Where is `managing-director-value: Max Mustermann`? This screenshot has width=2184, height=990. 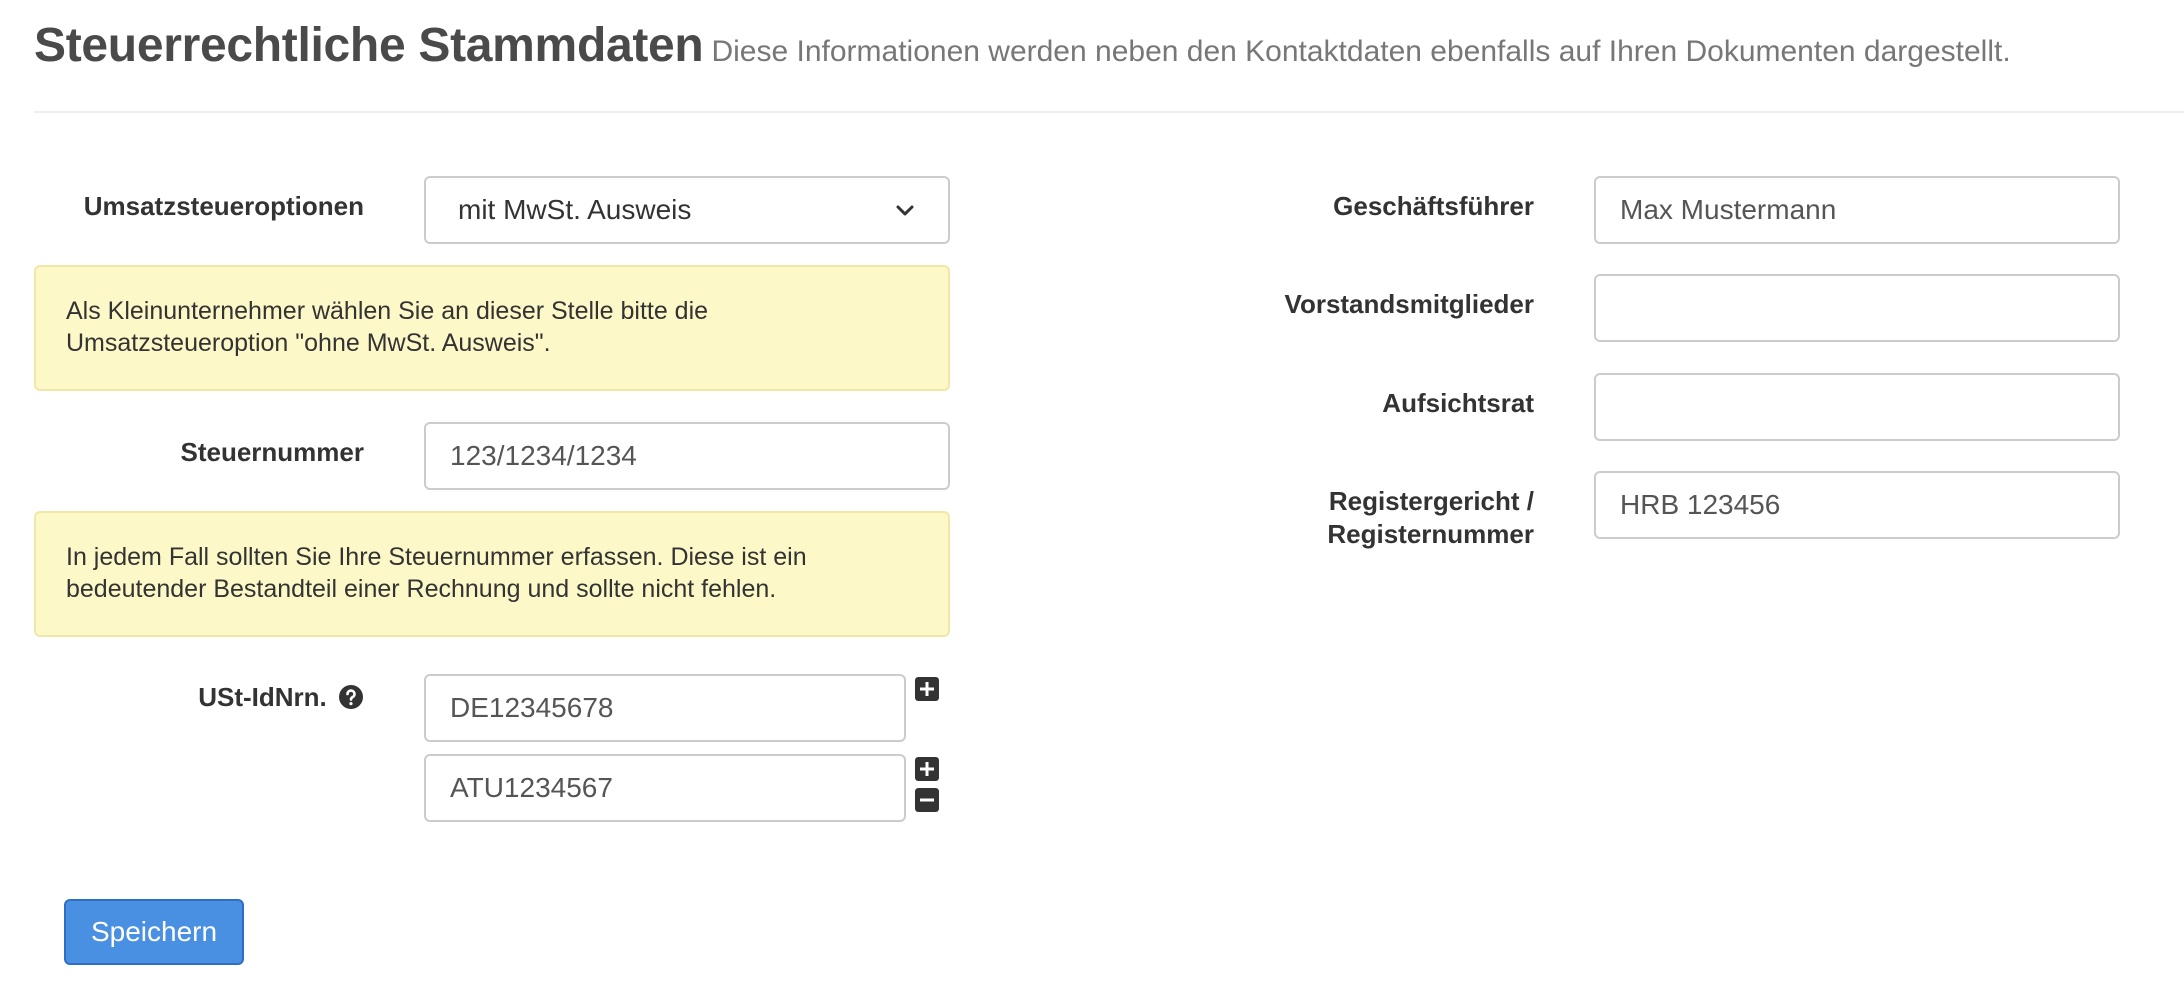 managing-director-value: Max Mustermann is located at coordinates (1728, 209).